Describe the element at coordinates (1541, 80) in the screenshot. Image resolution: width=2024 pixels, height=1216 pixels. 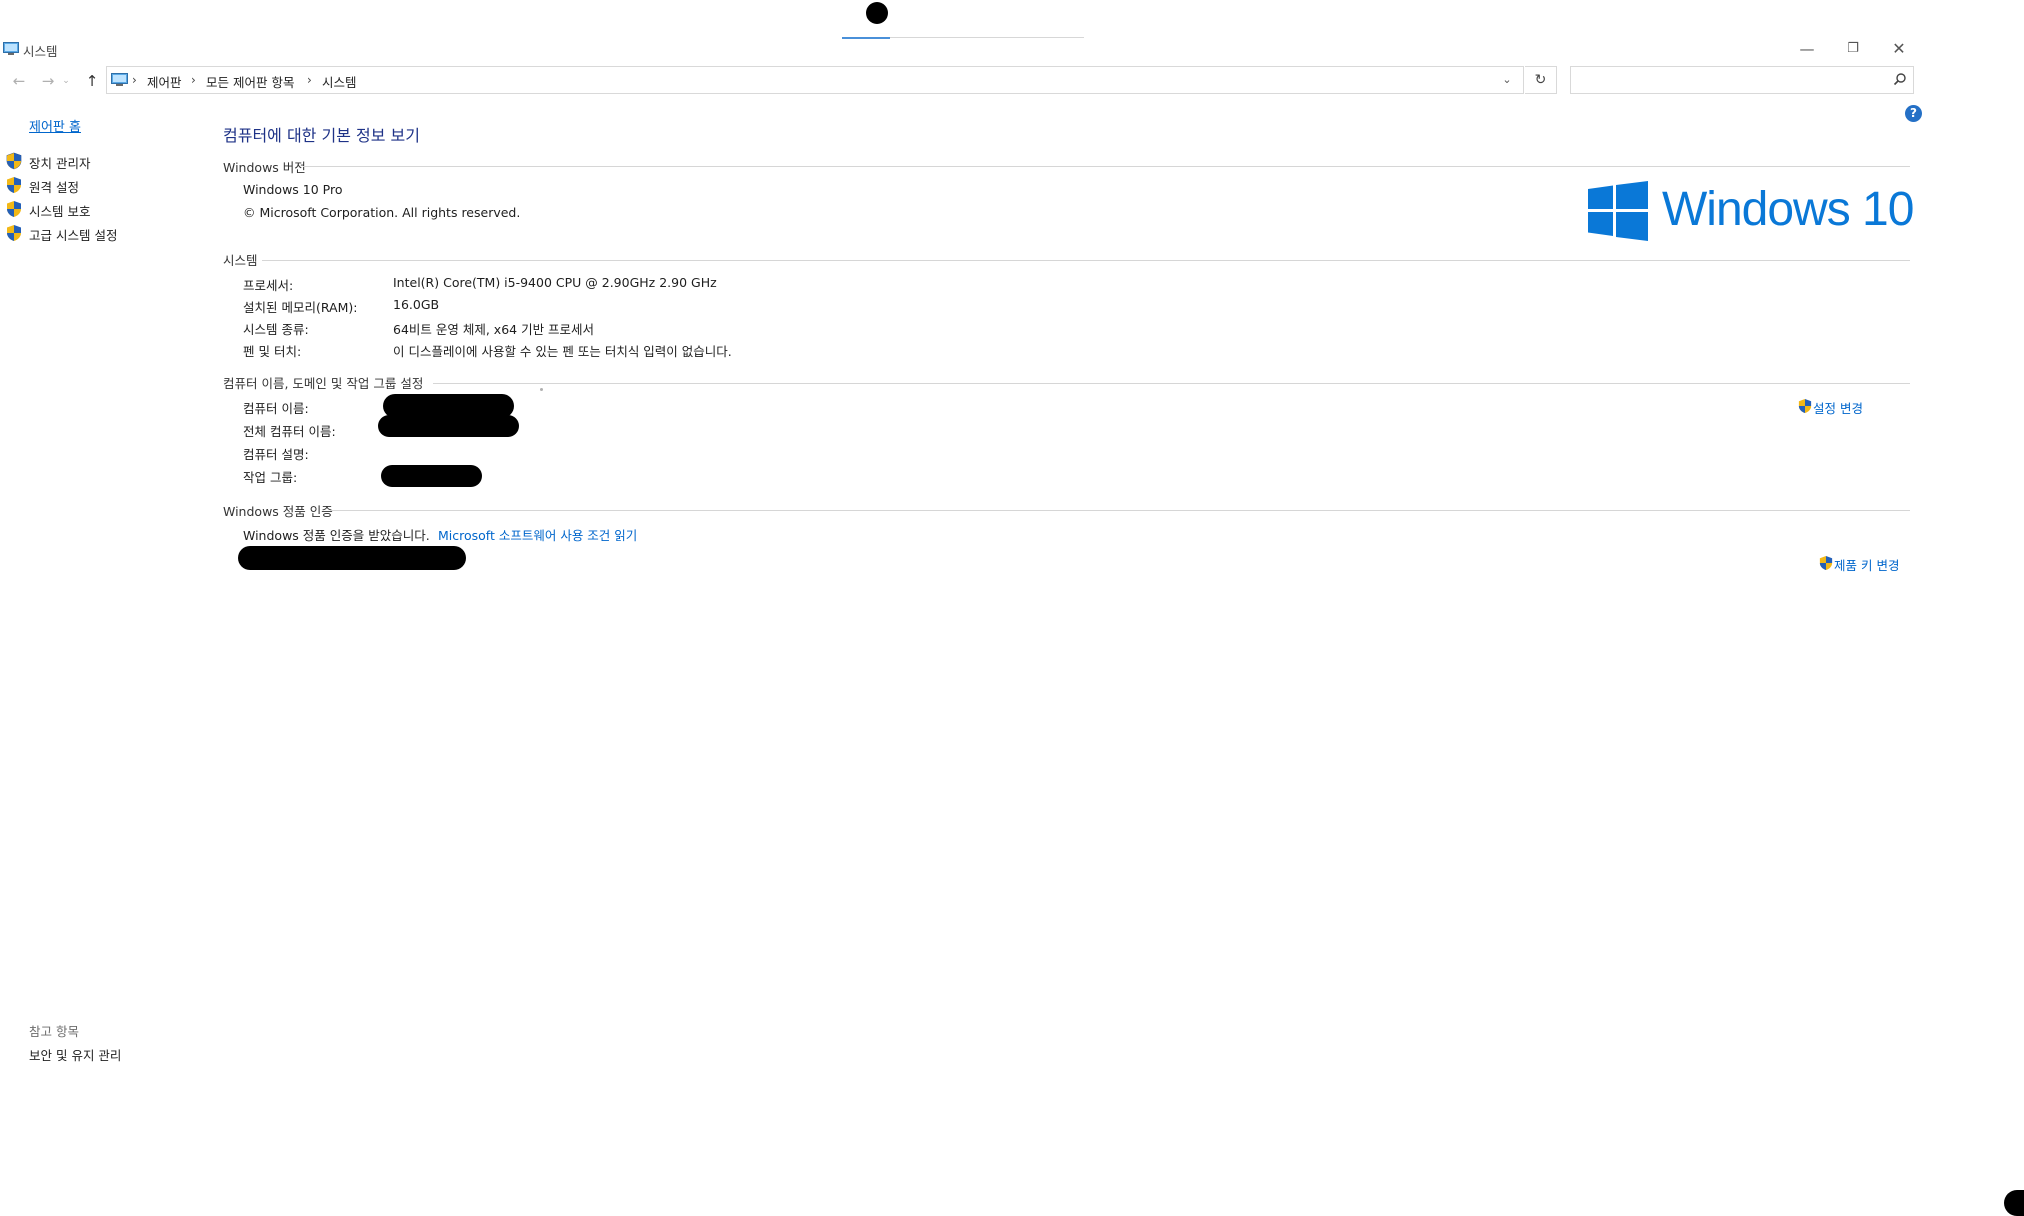
I see `refresh-button: ↻` at that location.